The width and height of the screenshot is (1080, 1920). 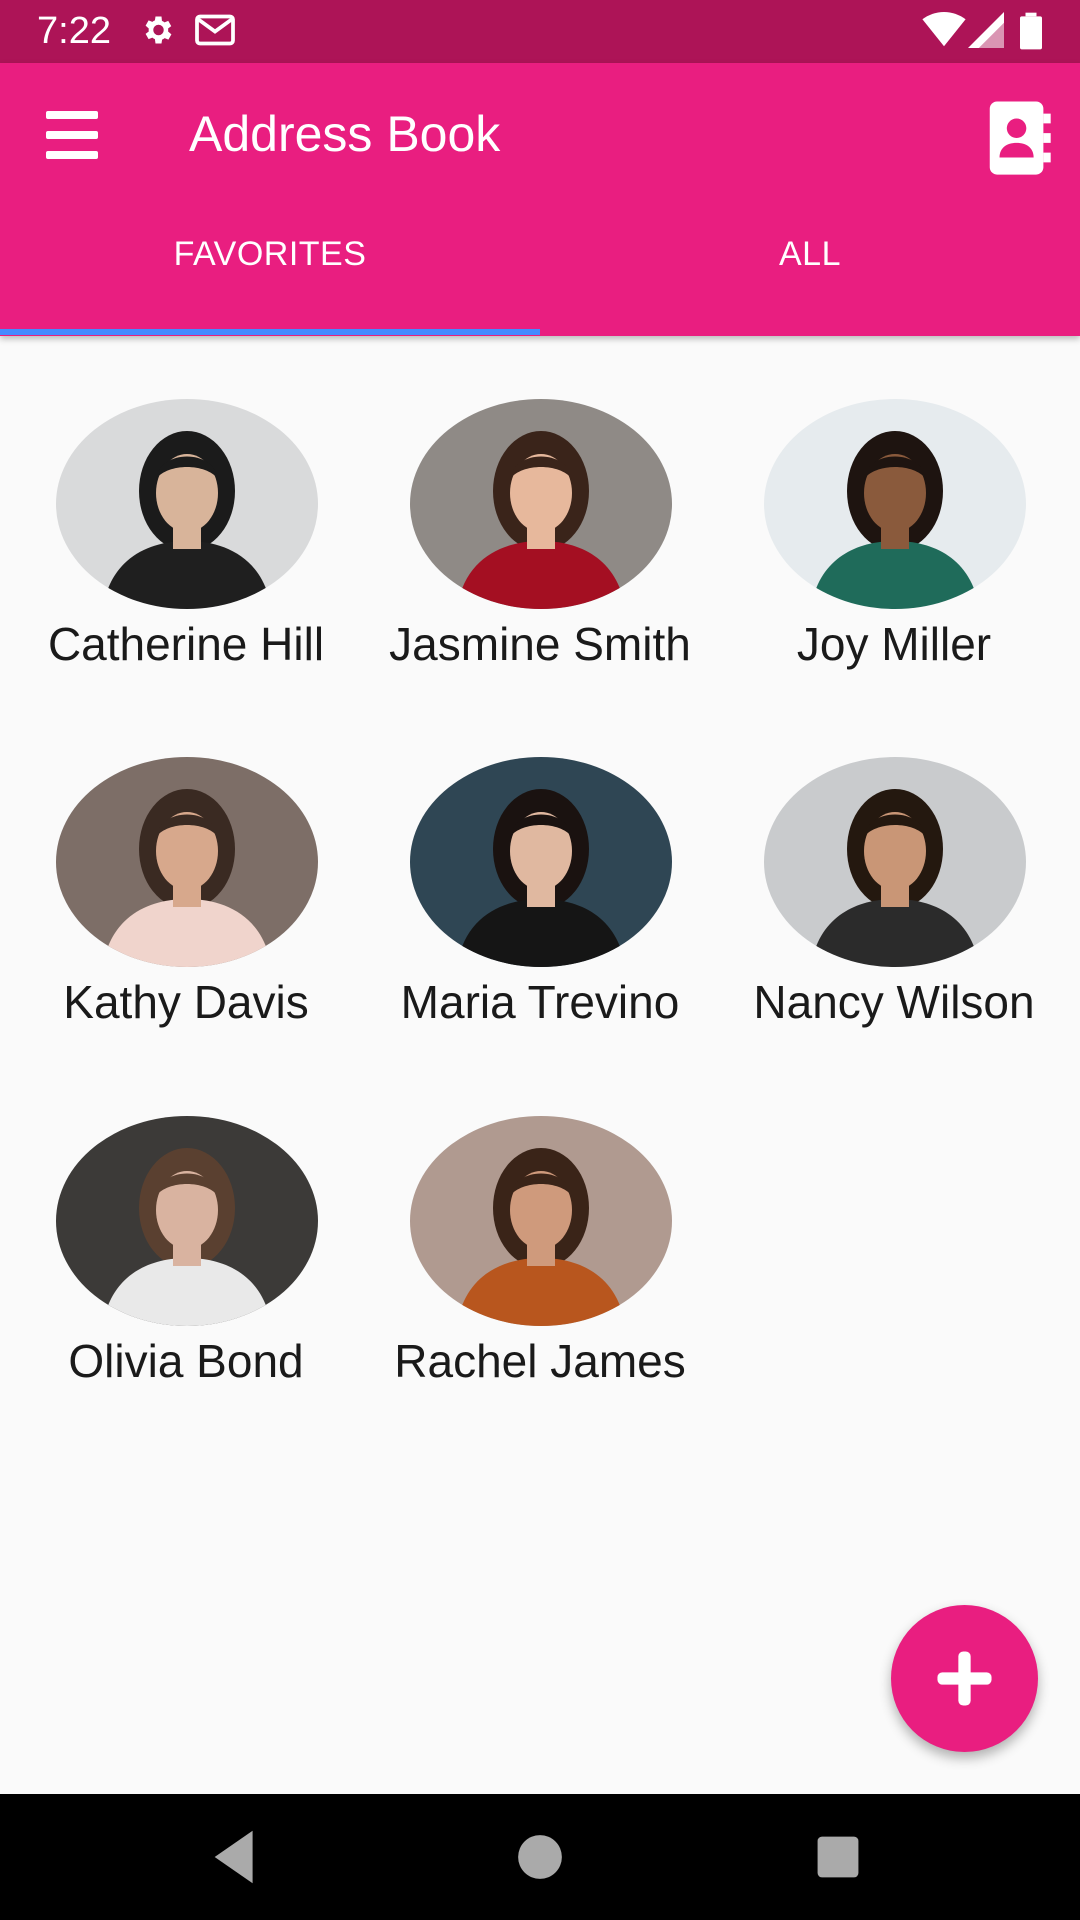 I want to click on recents-button, so click(x=838, y=1857).